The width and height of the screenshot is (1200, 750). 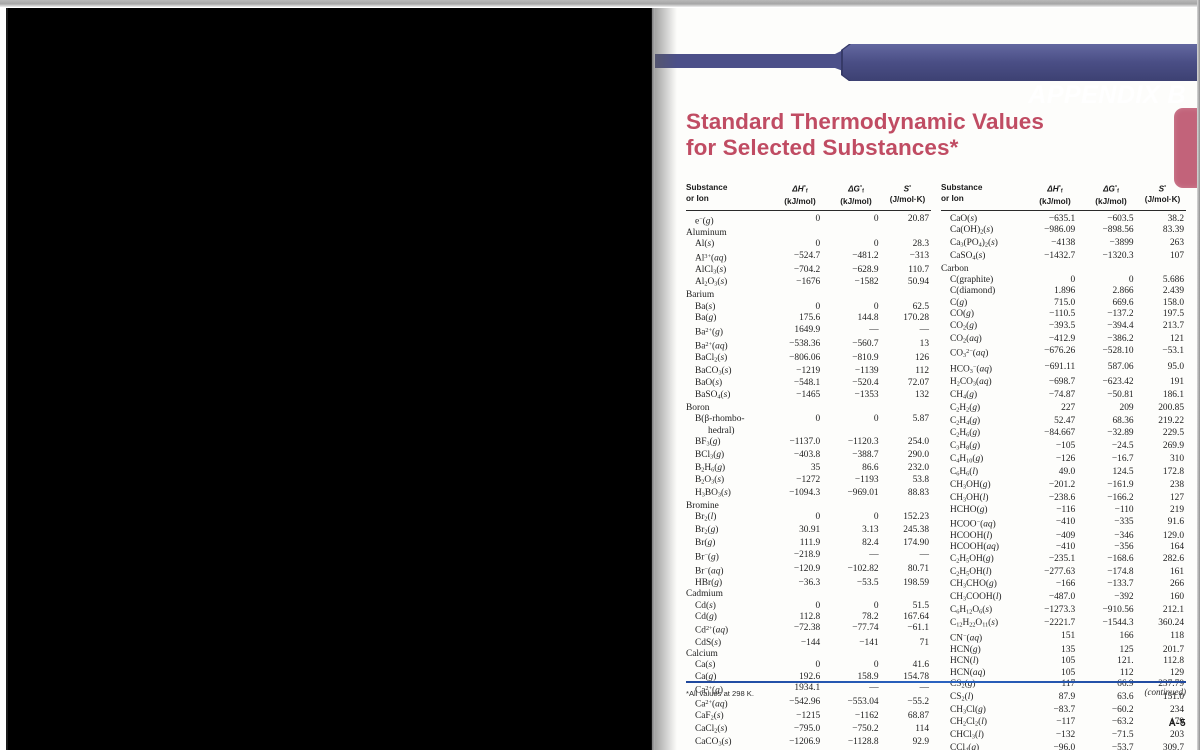 I want to click on substance-formula: BF3(g), so click(x=708, y=442).